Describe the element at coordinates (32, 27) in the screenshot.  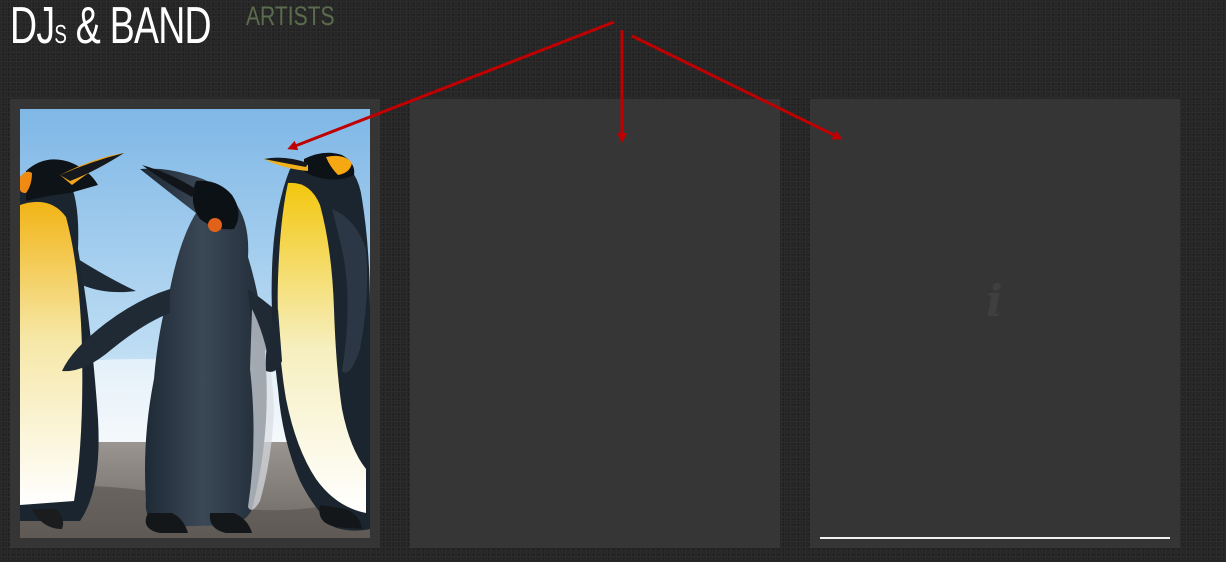
I see `title-text-dj: DJ` at that location.